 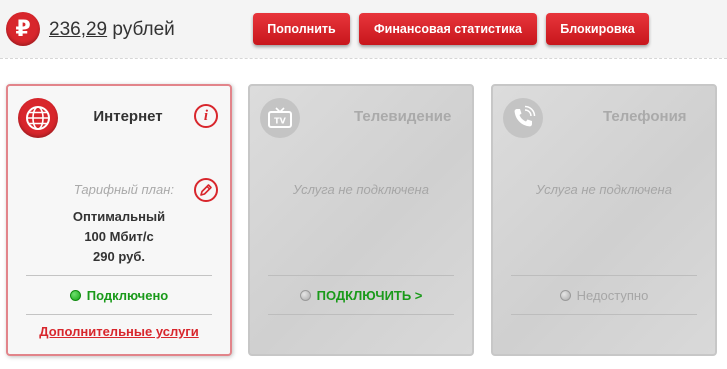 What do you see at coordinates (206, 190) in the screenshot?
I see `edit-pencil-icon` at bounding box center [206, 190].